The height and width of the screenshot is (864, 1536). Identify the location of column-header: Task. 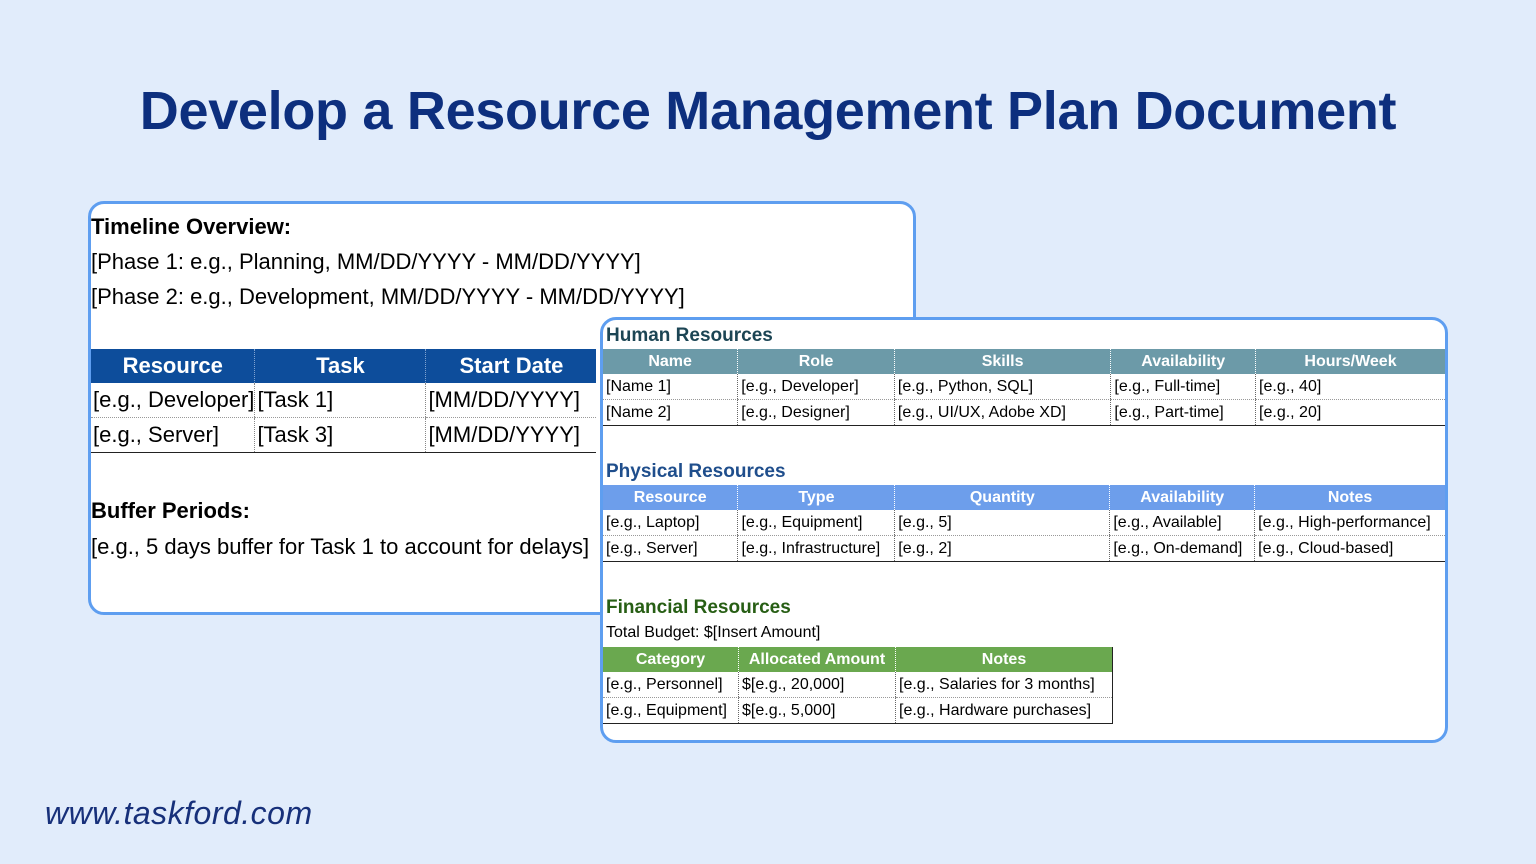
(340, 366).